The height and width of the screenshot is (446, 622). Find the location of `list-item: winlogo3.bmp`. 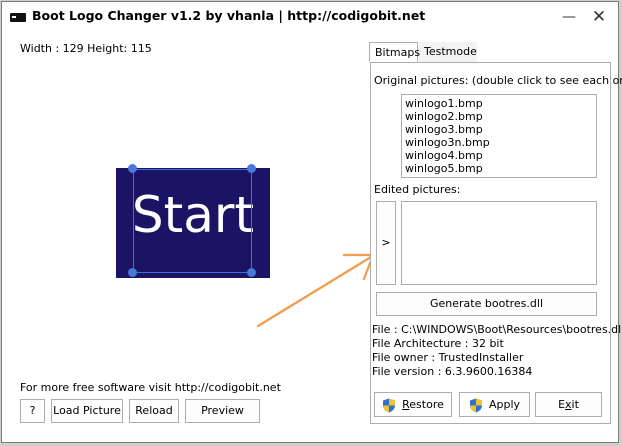

list-item: winlogo3.bmp is located at coordinates (499, 129).